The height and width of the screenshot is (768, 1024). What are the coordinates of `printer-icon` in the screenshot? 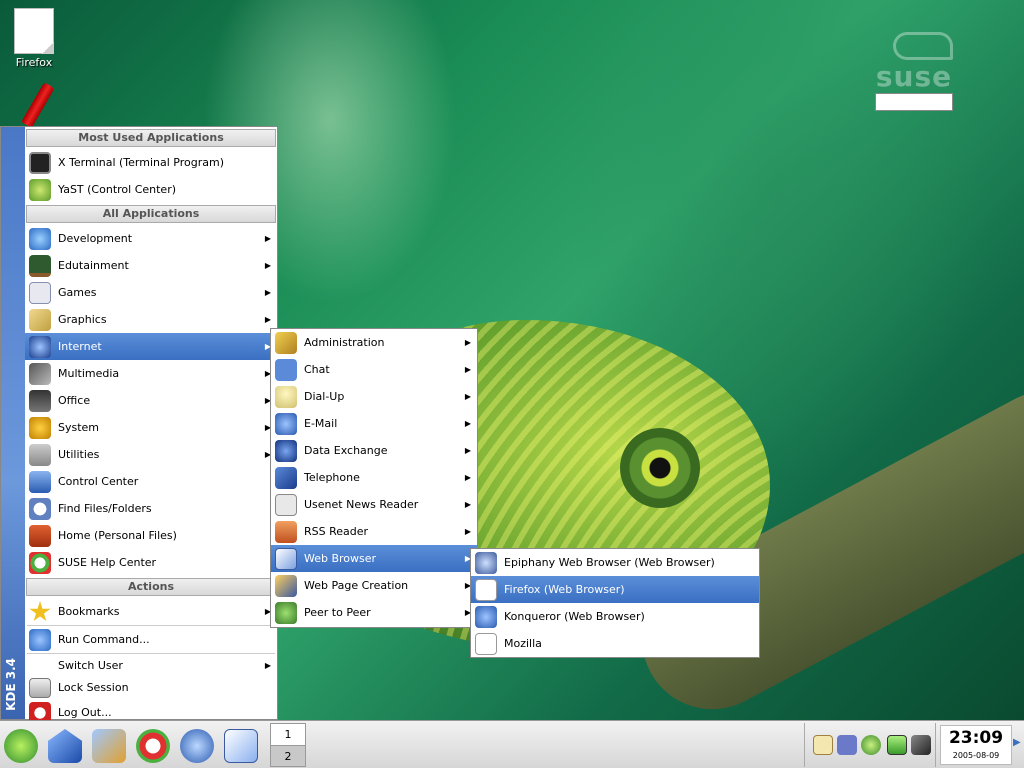 It's located at (847, 745).